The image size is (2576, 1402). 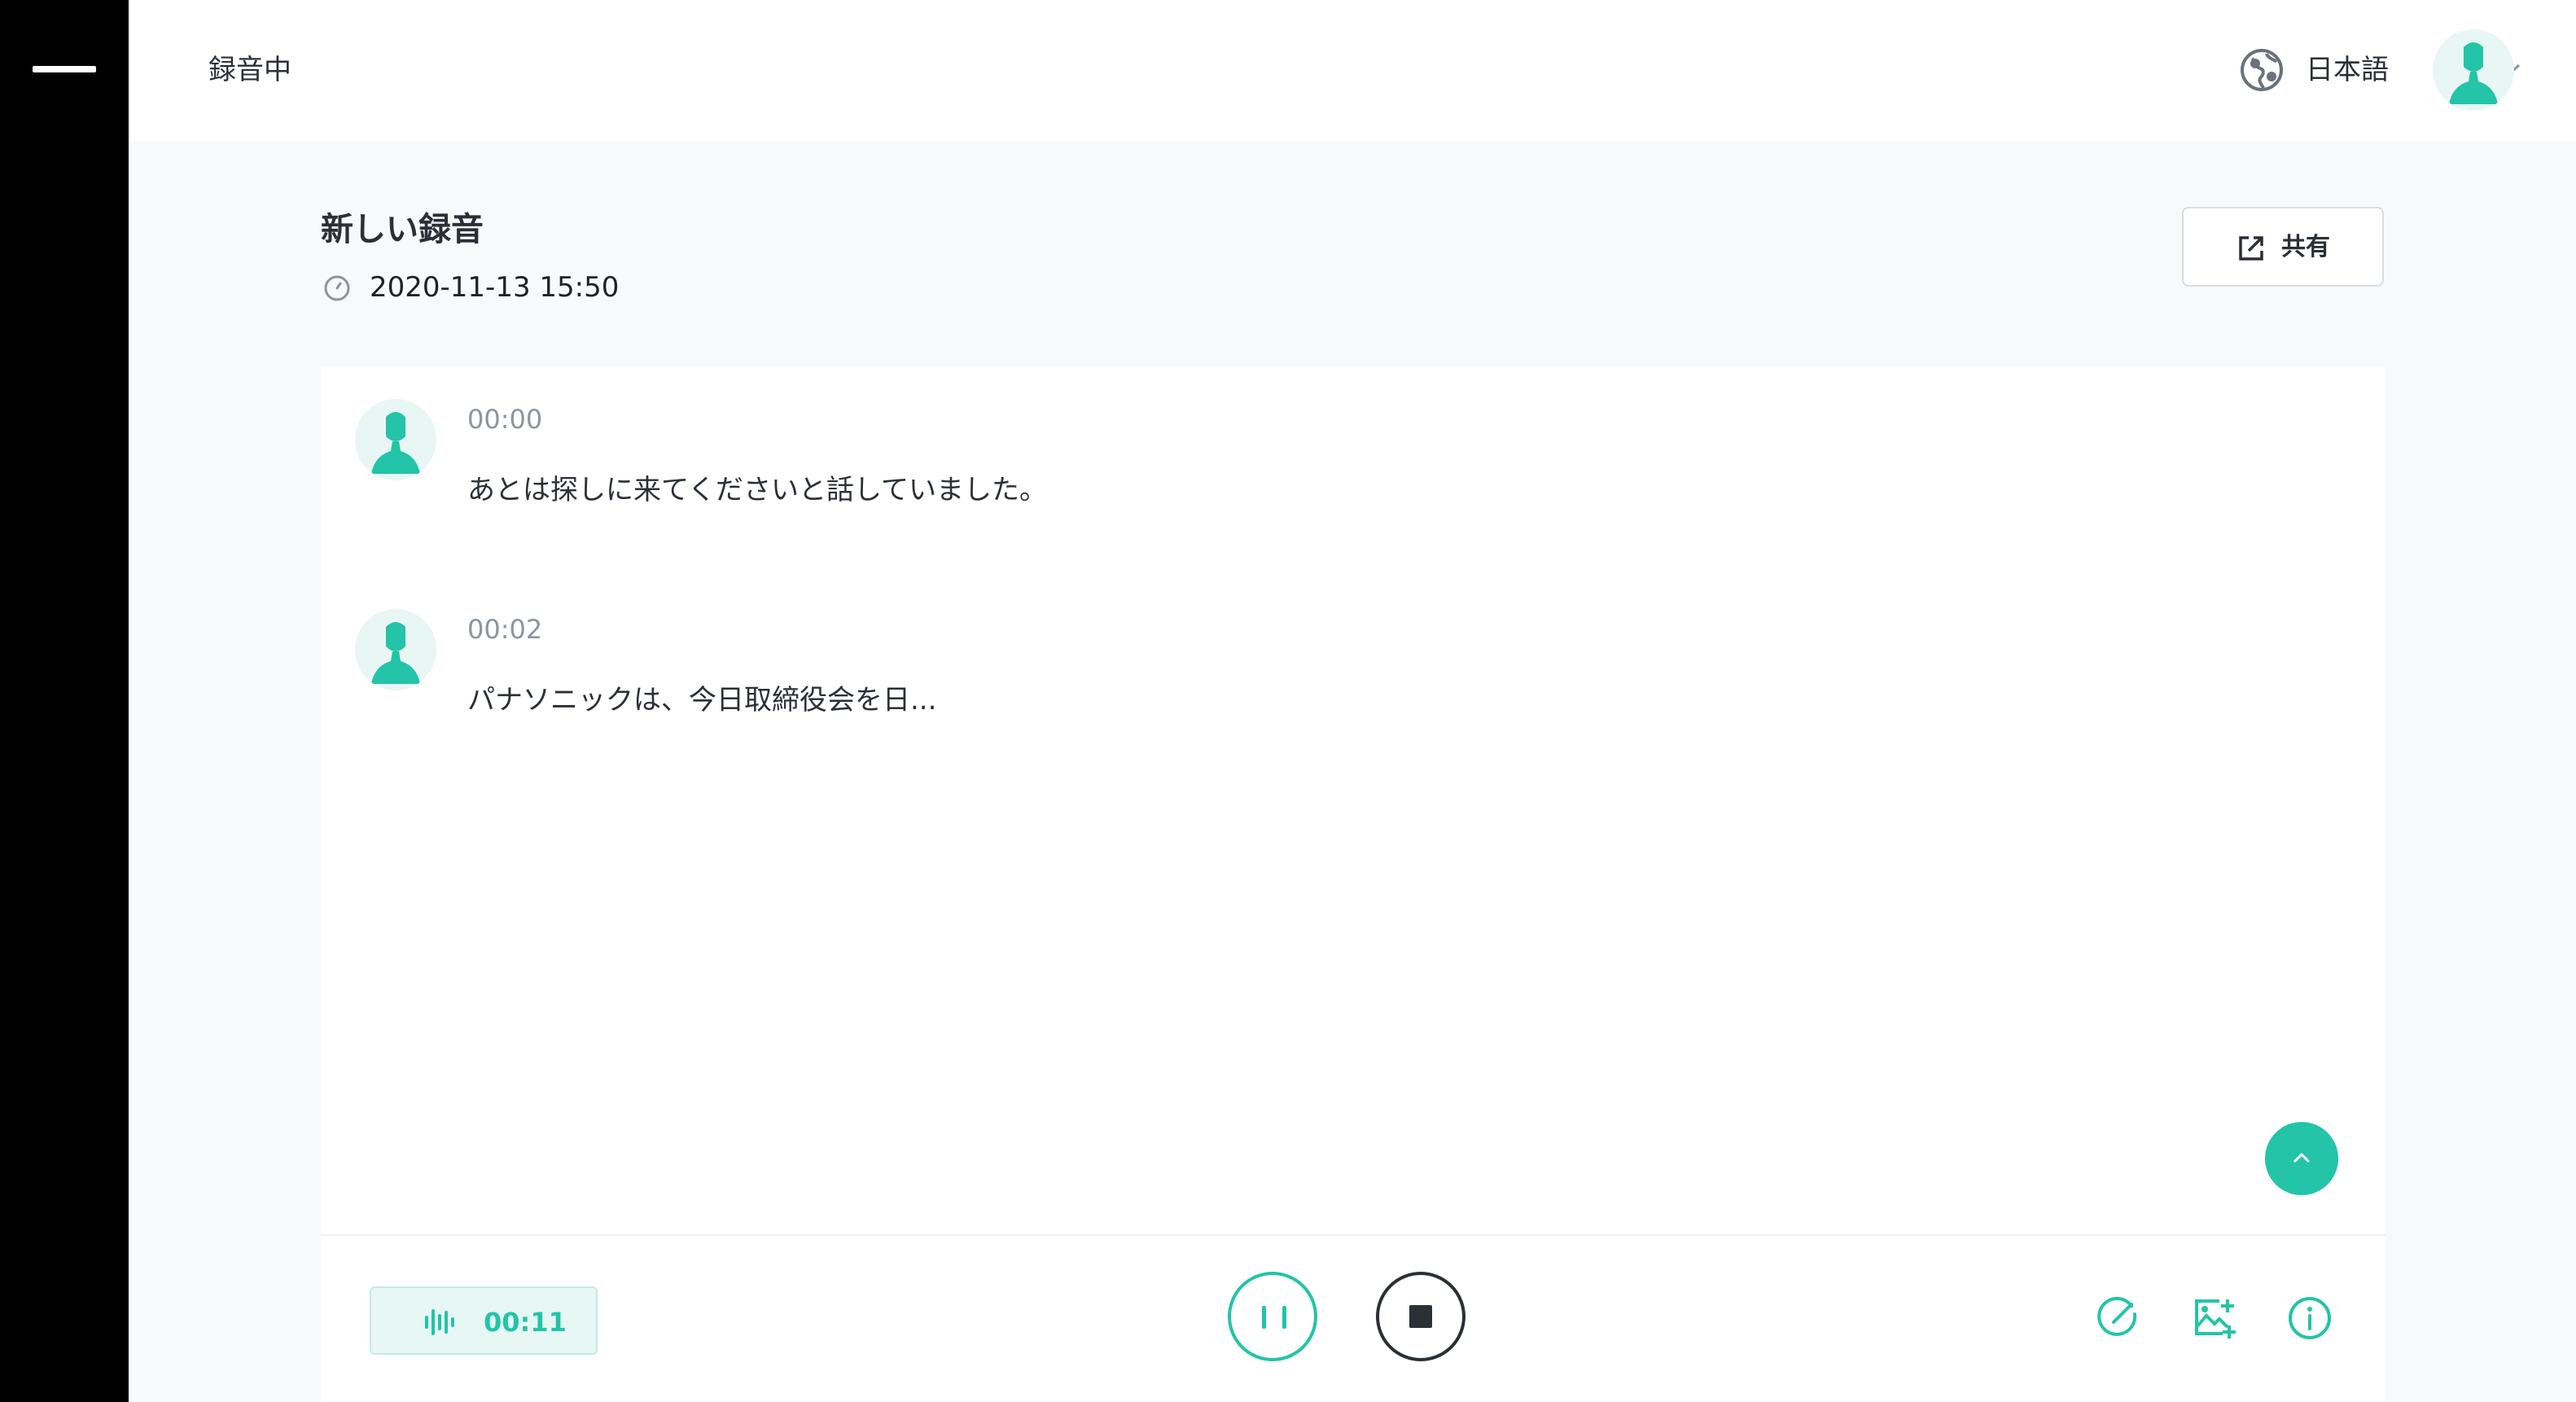 I want to click on add-image-icon, so click(x=2213, y=1318).